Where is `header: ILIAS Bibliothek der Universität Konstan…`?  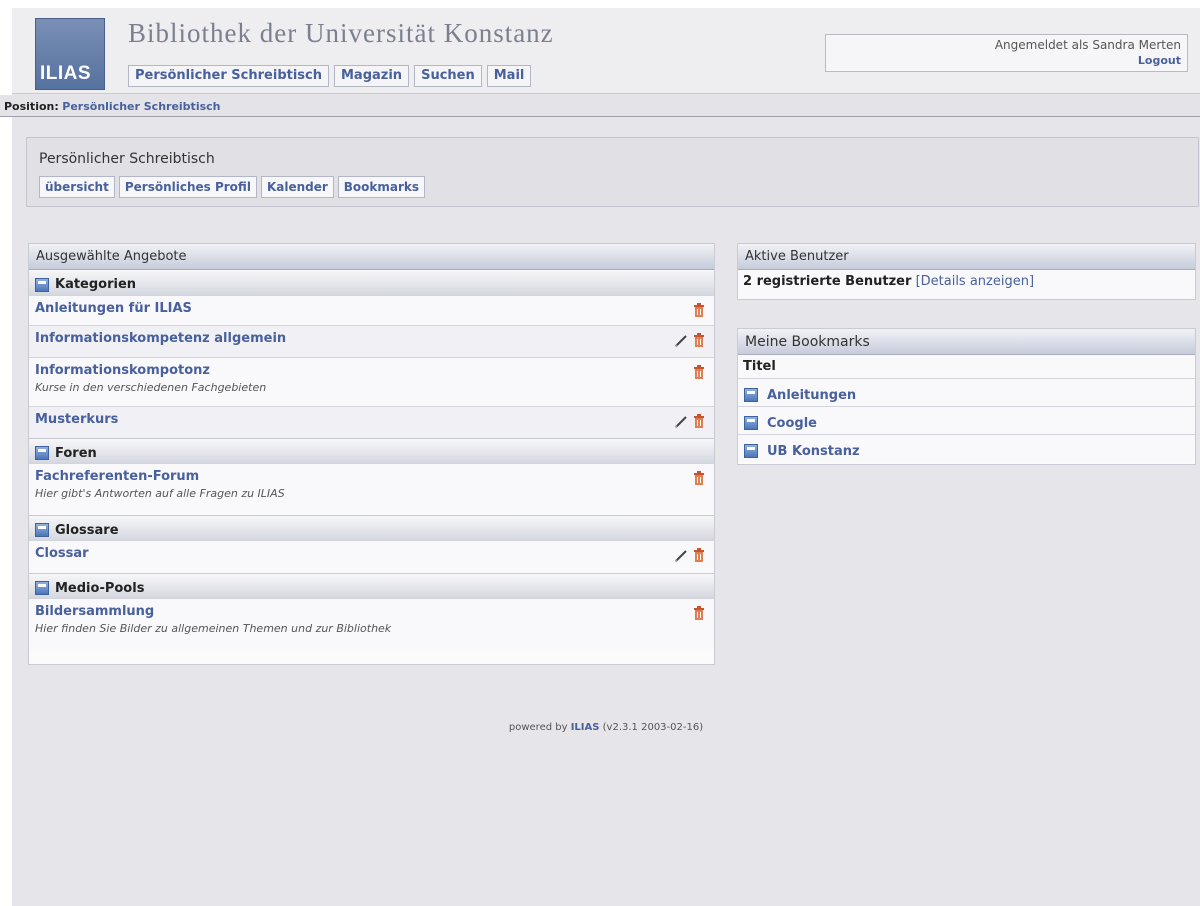 header: ILIAS Bibliothek der Universität Konstan… is located at coordinates (606, 51).